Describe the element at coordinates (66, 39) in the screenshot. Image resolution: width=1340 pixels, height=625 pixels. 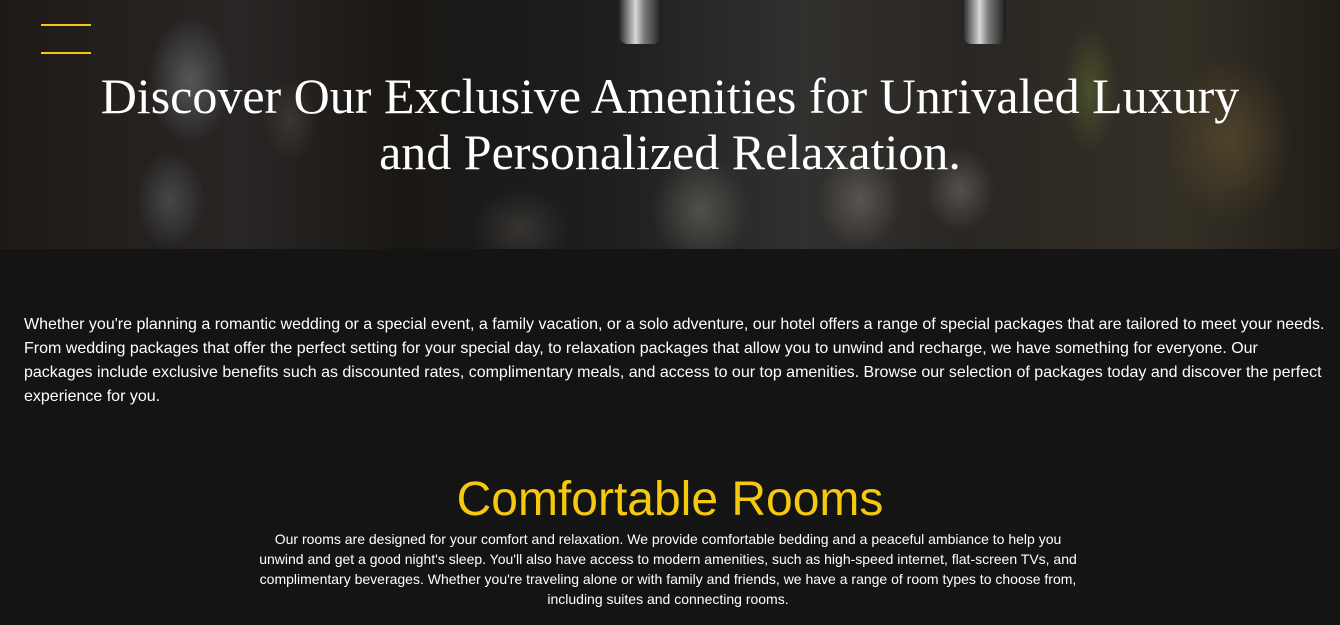
I see `hamburger-menu-icon` at that location.